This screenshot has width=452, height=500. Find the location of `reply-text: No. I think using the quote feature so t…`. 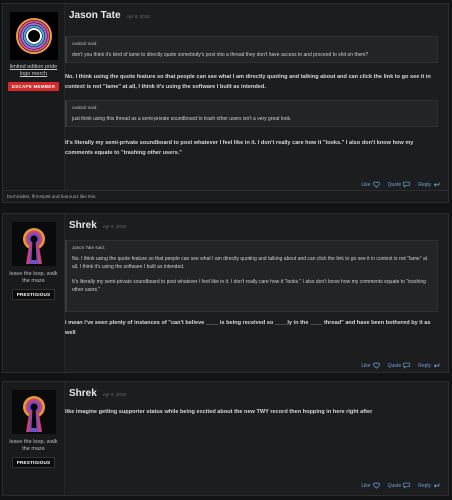

reply-text: No. I think using the quote feature so t… is located at coordinates (248, 82).